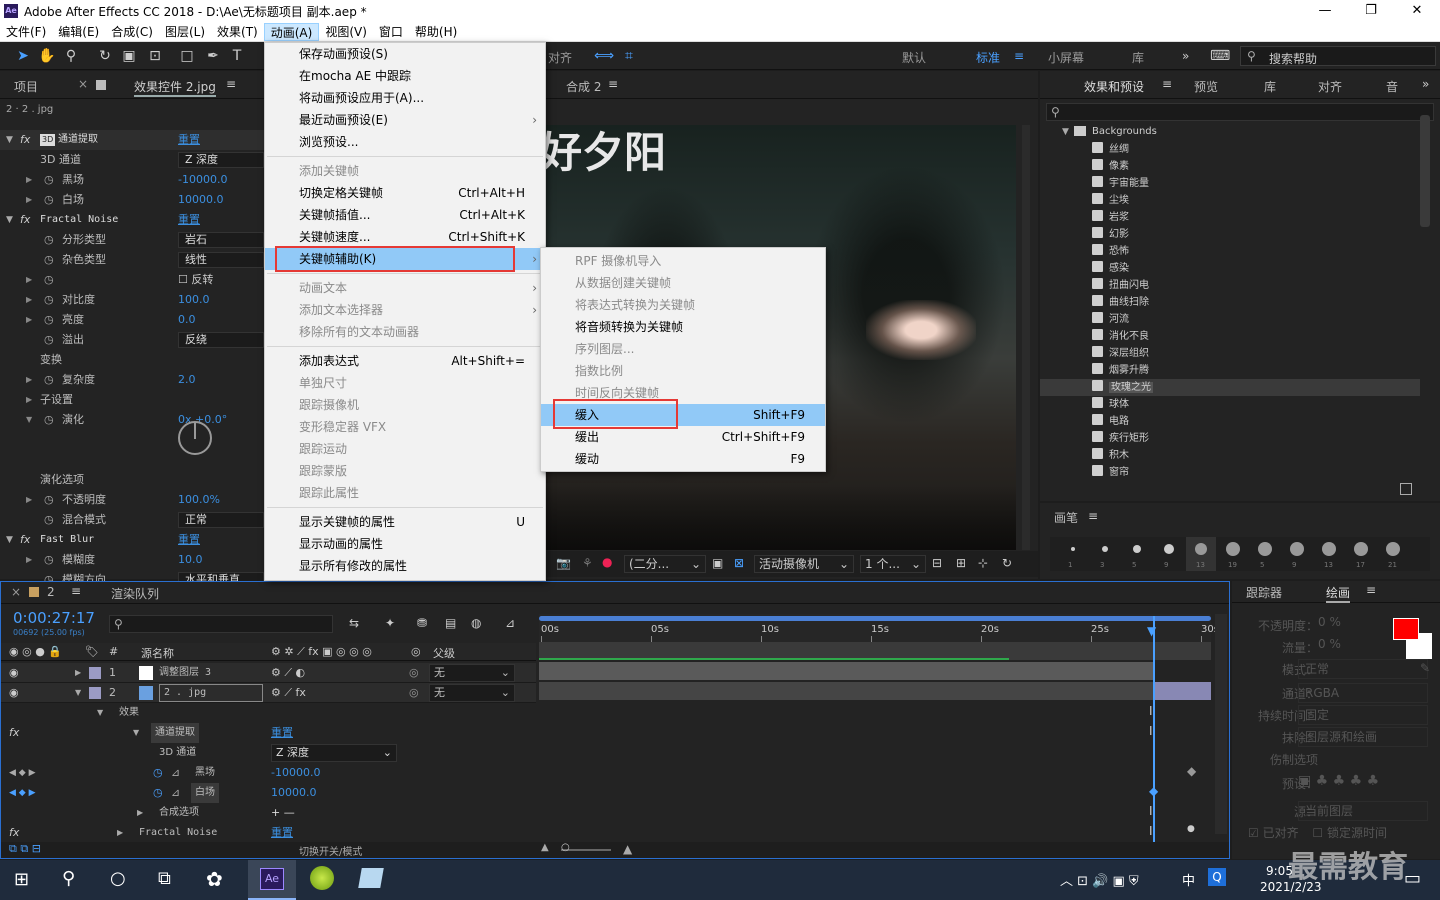 The image size is (1440, 900). I want to click on timeline-scrollbar, so click(1221, 724).